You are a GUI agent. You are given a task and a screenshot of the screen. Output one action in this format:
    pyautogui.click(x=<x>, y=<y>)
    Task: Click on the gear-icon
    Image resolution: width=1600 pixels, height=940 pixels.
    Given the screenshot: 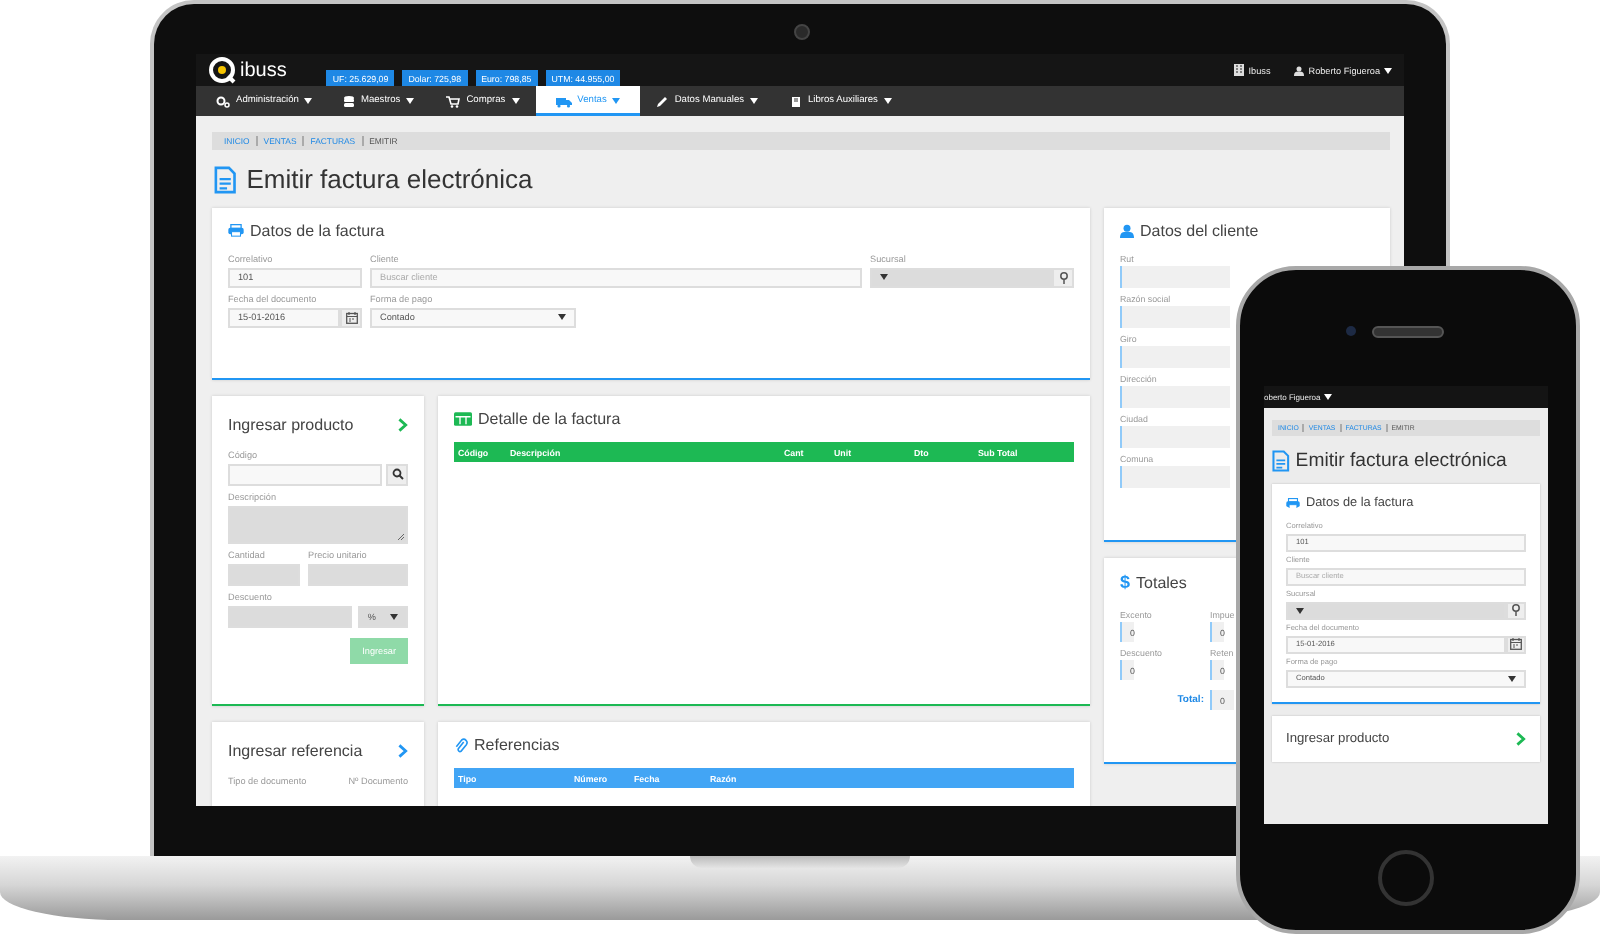 What is the action you would take?
    pyautogui.click(x=223, y=101)
    